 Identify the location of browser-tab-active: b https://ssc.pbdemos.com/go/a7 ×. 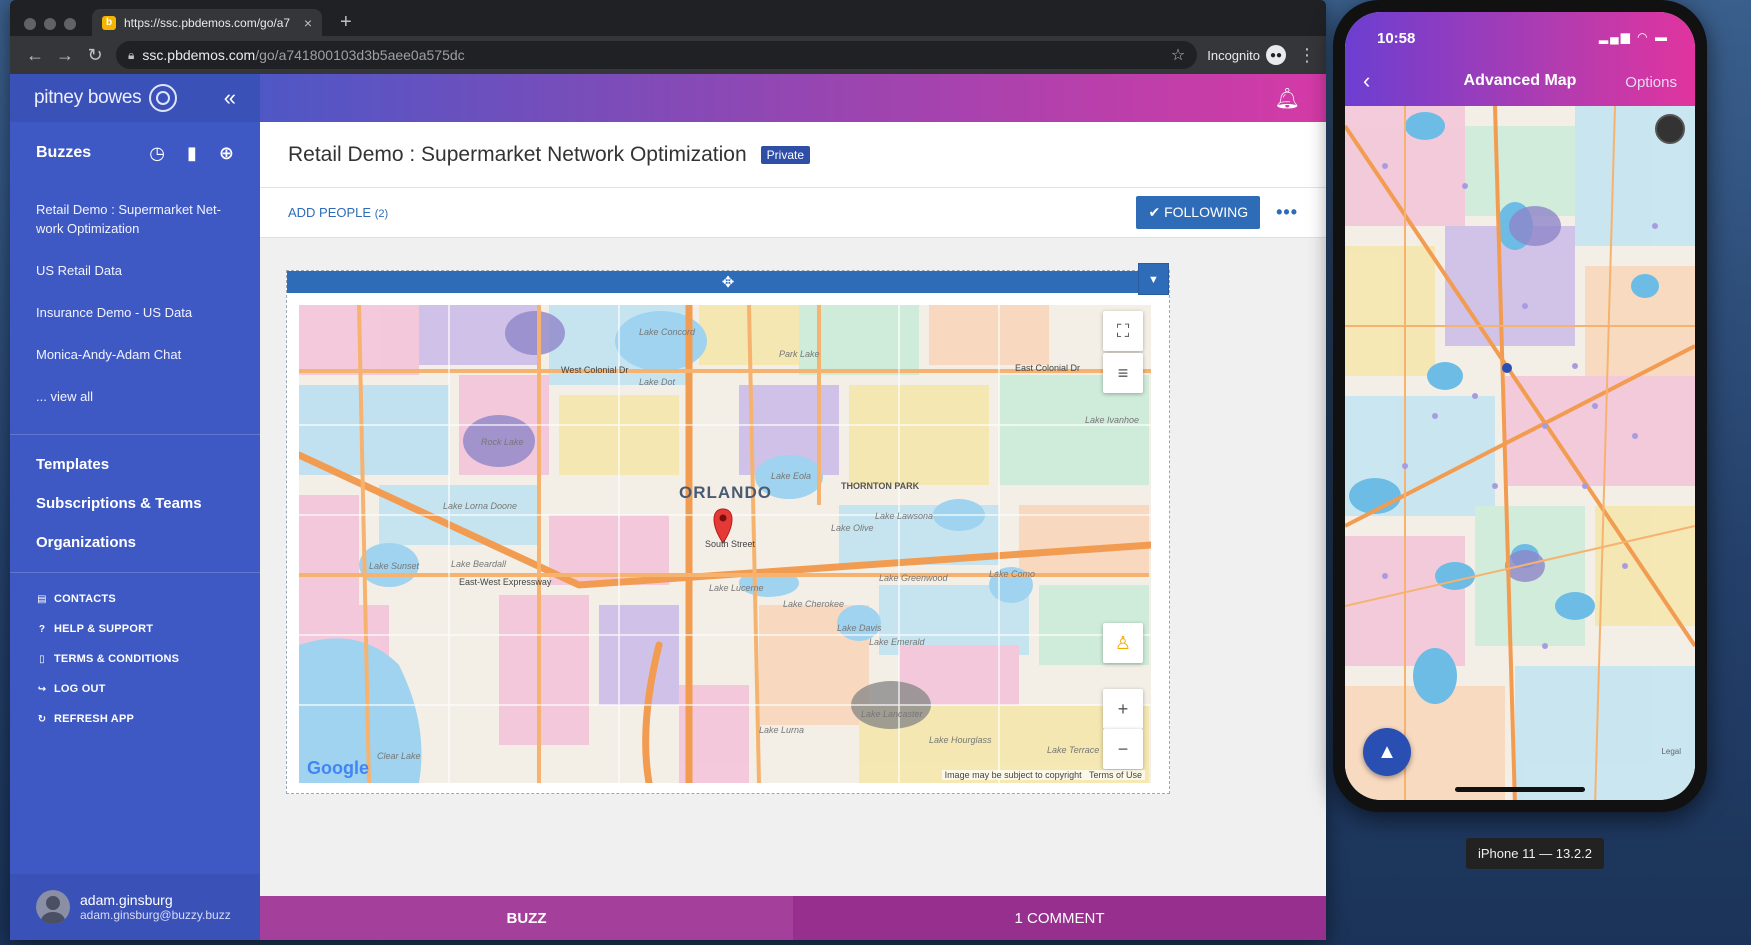
(207, 22).